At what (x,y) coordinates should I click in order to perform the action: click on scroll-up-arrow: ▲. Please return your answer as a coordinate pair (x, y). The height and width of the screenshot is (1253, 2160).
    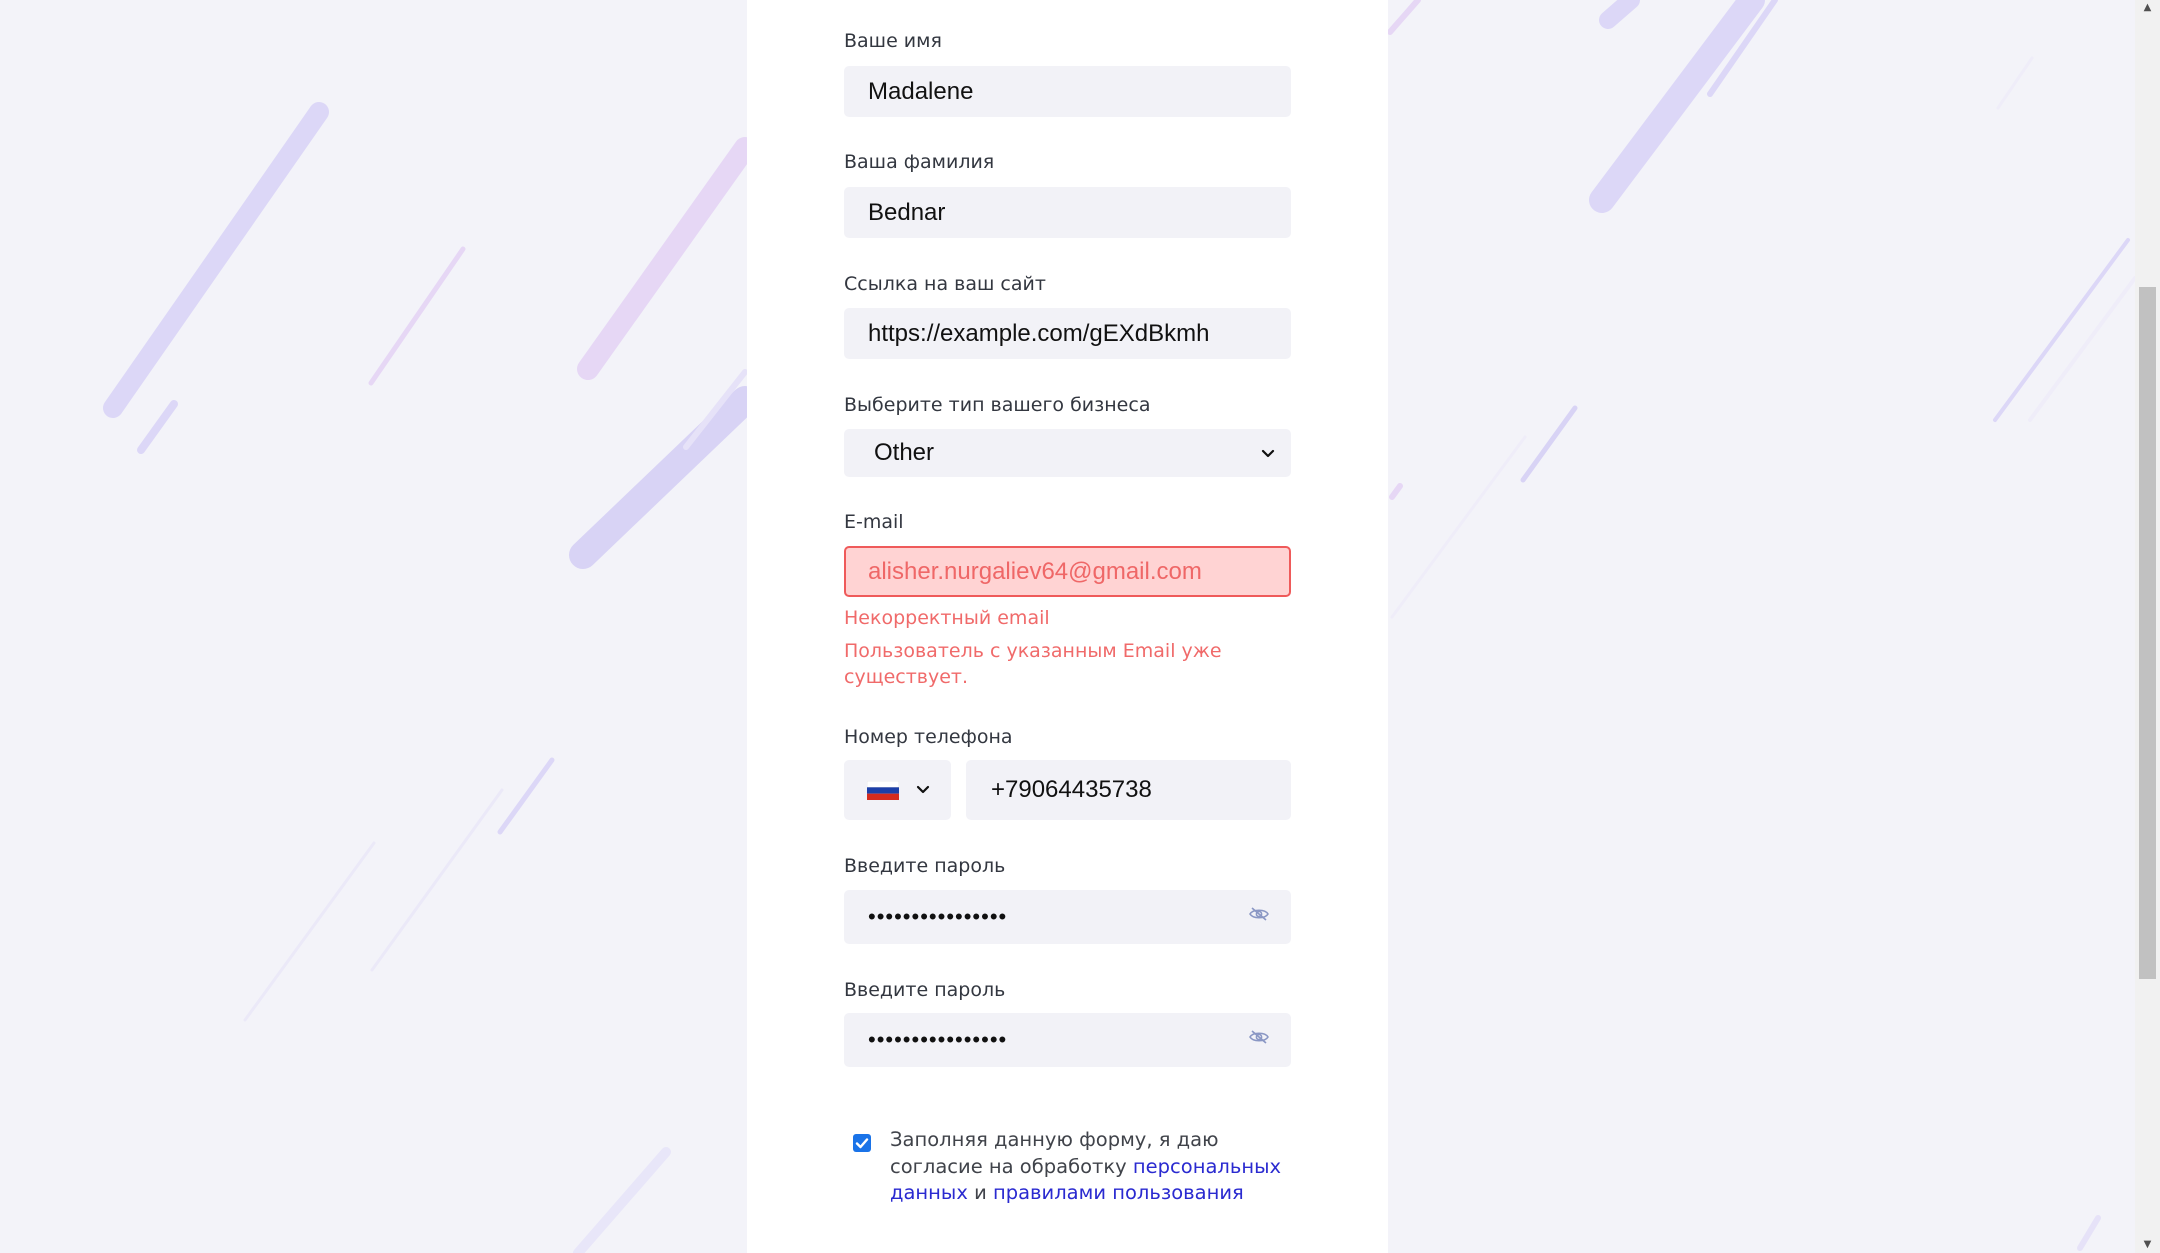
    Looking at the image, I should click on (2147, 8).